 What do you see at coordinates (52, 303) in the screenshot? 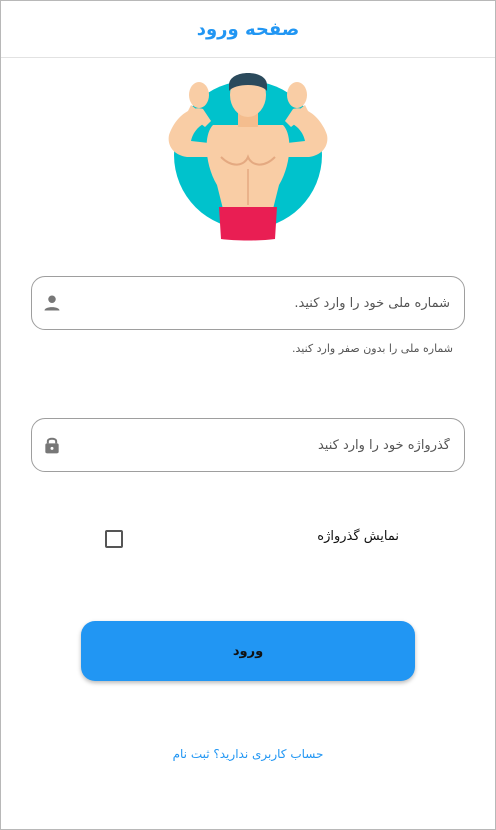
I see `person-icon` at bounding box center [52, 303].